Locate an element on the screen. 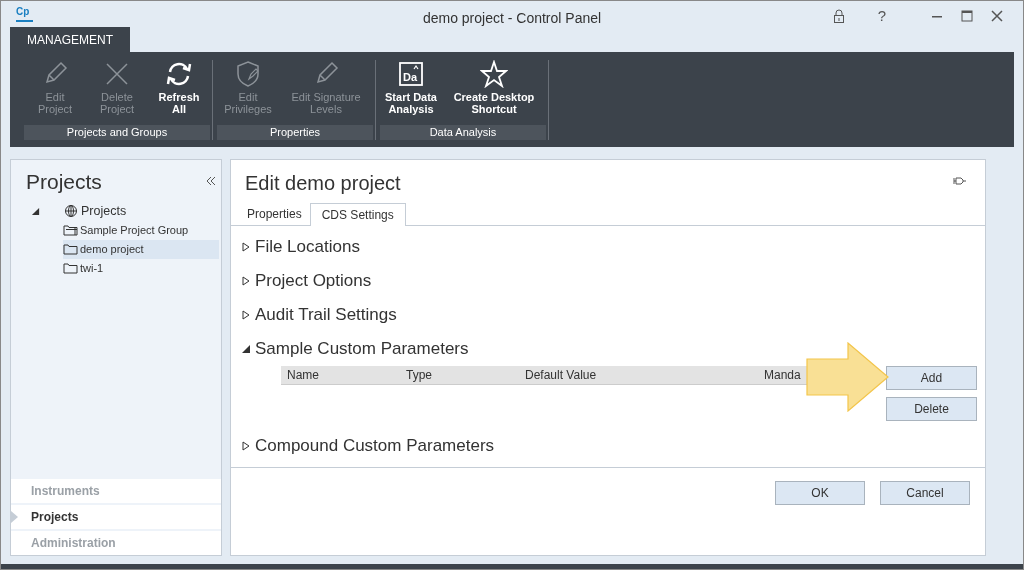  column-header: Default Value is located at coordinates (561, 375).